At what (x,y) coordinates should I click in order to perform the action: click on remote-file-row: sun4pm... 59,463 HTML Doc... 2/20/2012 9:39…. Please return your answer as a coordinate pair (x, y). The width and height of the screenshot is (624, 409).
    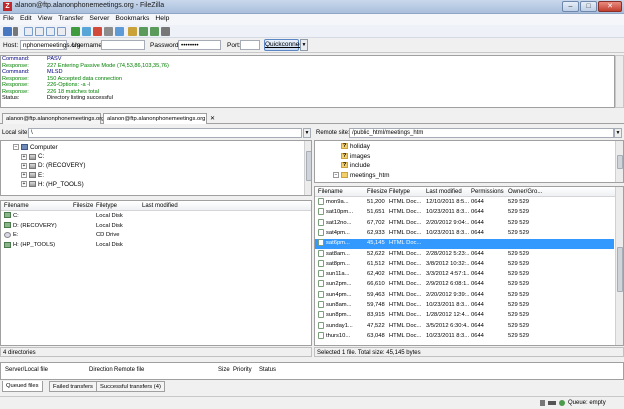
    Looking at the image, I should click on (464, 295).